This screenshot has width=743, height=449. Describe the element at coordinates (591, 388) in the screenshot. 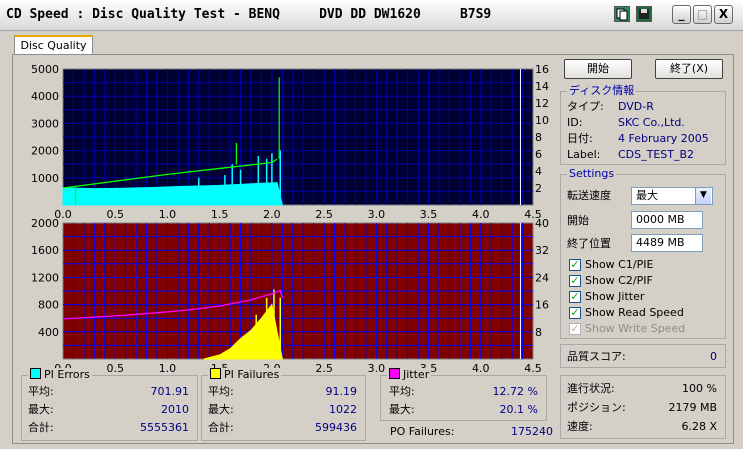

I see `progress-label: 進行状況:` at that location.